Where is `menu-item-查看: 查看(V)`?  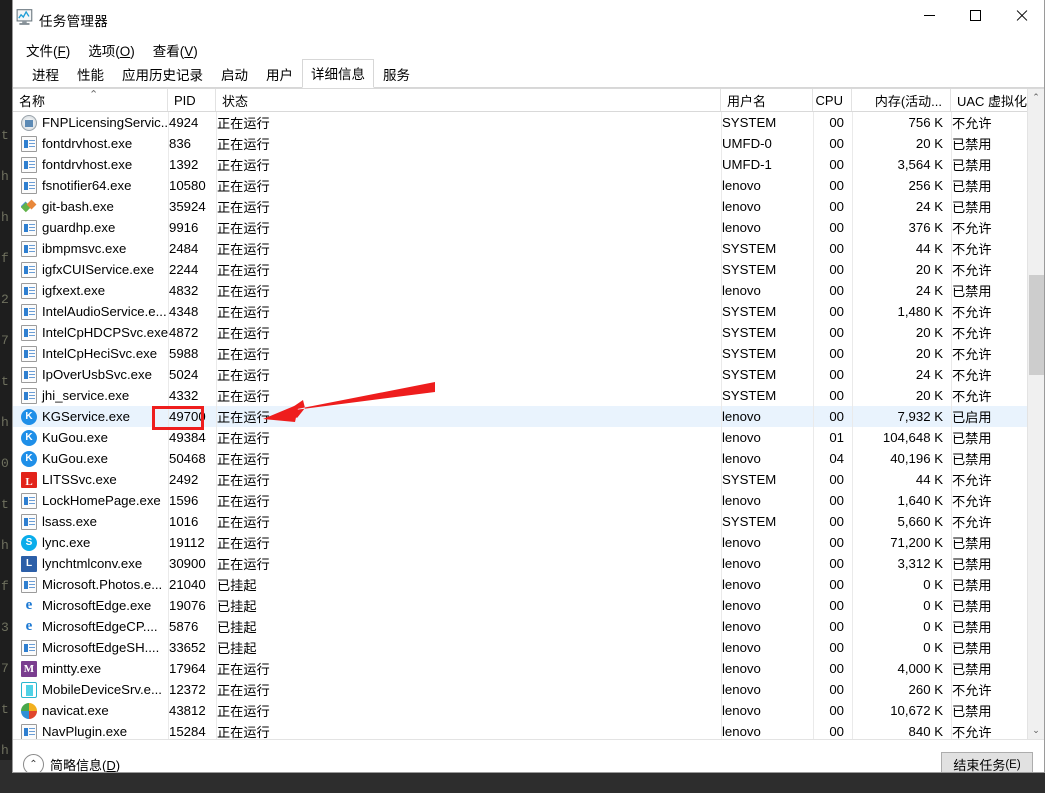 menu-item-查看: 查看(V) is located at coordinates (175, 50).